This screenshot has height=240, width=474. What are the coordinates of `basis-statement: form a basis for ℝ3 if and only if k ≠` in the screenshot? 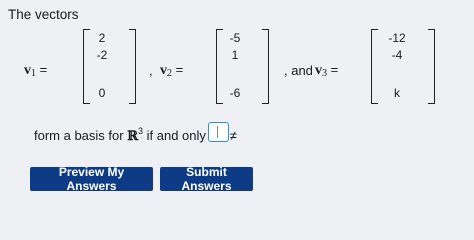 It's located at (135, 135).